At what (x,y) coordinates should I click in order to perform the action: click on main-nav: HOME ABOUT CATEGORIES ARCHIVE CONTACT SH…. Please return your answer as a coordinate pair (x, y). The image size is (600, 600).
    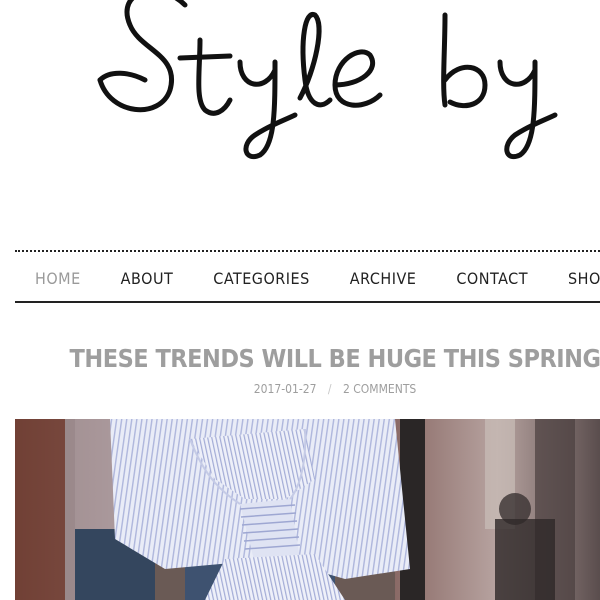
    Looking at the image, I should click on (307, 278).